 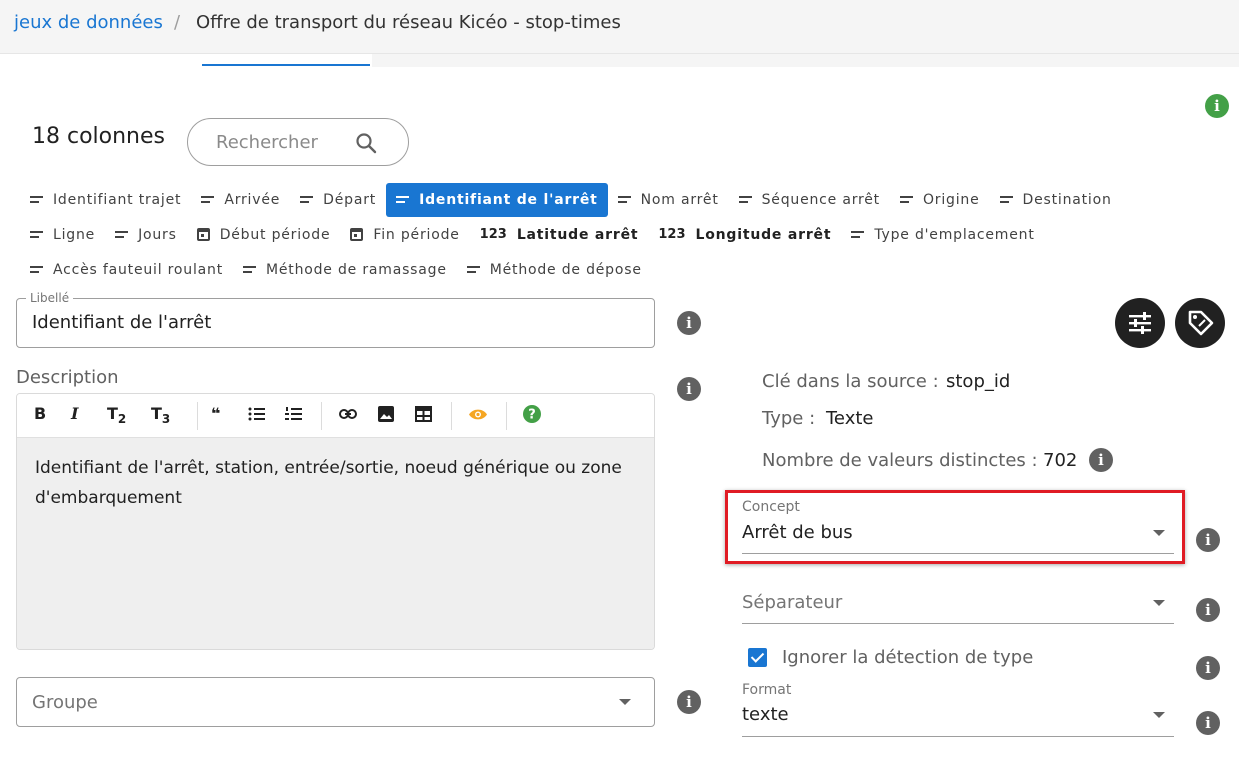 What do you see at coordinates (942, 235) in the screenshot?
I see `chip-type-emplacement: Type d'emplacement` at bounding box center [942, 235].